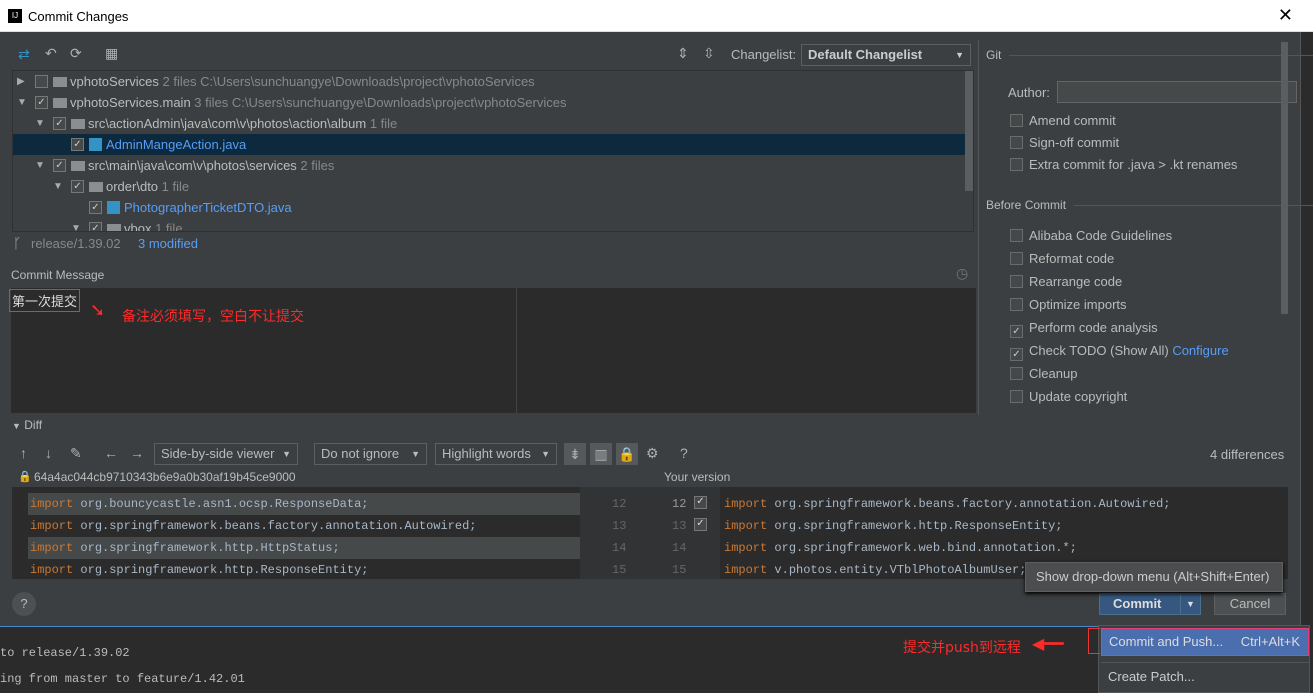  I want to click on expand-arrow-icon: ▶, so click(21, 81).